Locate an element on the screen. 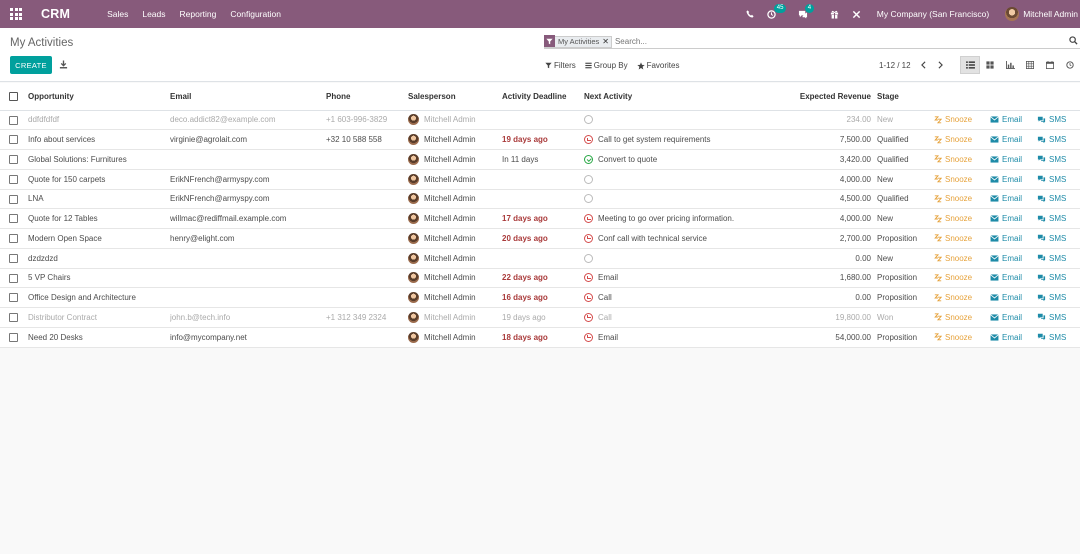 The image size is (1080, 554). revenue-cell: 2,700.00 is located at coordinates (828, 238).